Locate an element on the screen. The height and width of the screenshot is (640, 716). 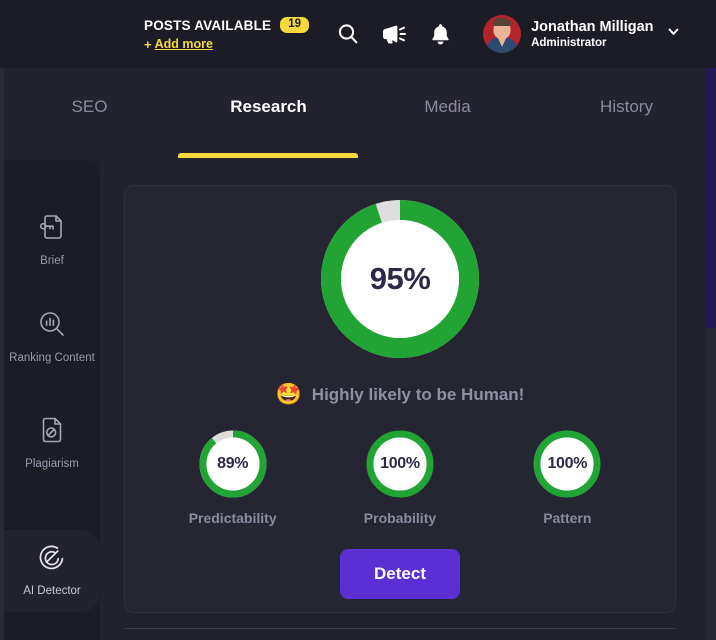
probability-label: Probability is located at coordinates (400, 518).